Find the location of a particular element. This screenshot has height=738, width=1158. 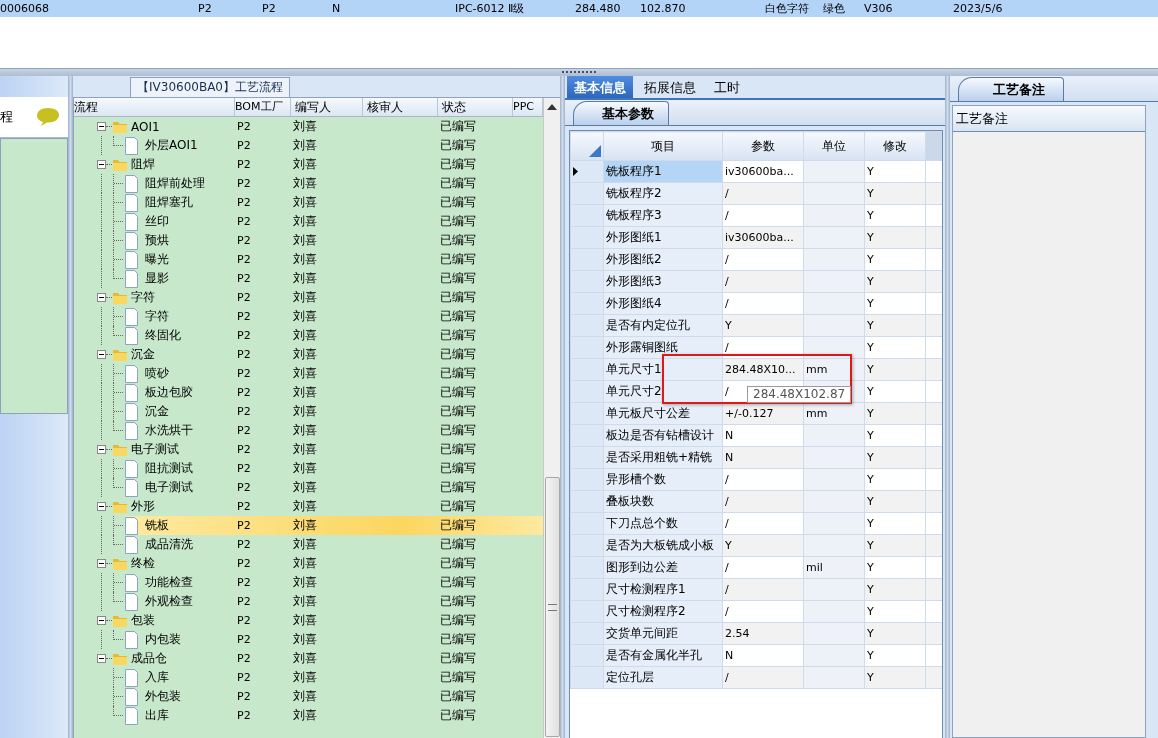

tree-row: 成品仓 P2 刘喜 已编写 is located at coordinates (308, 658).